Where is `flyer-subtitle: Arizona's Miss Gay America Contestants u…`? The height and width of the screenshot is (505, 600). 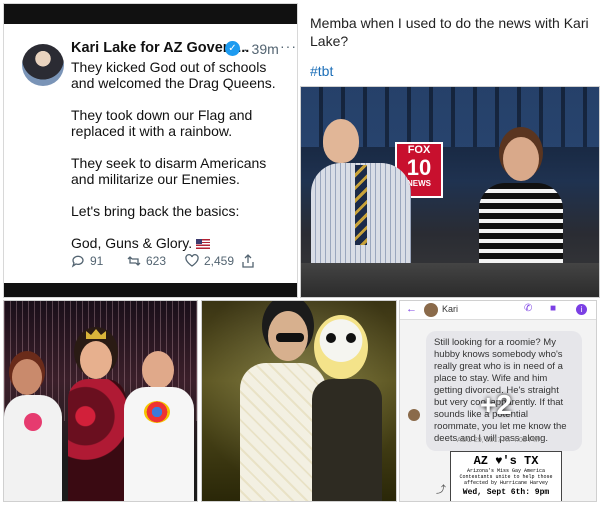 flyer-subtitle: Arizona's Miss Gay America Contestants u… is located at coordinates (506, 477).